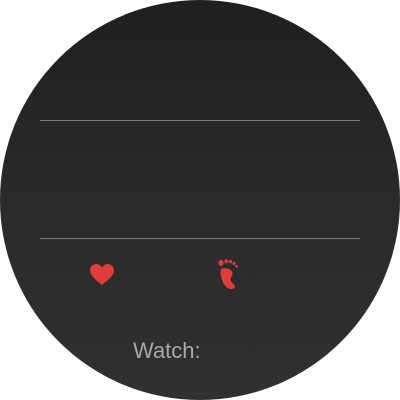 This screenshot has height=400, width=400. Describe the element at coordinates (167, 350) in the screenshot. I see `watch-label: Watch:` at that location.